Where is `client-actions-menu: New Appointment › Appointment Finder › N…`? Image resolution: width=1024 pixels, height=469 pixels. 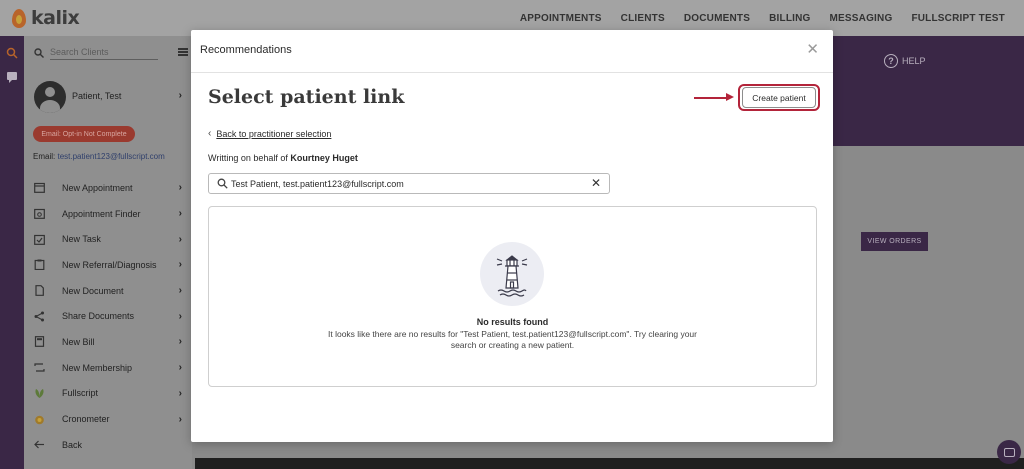 client-actions-menu: New Appointment › Appointment Finder › N… is located at coordinates (108, 316).